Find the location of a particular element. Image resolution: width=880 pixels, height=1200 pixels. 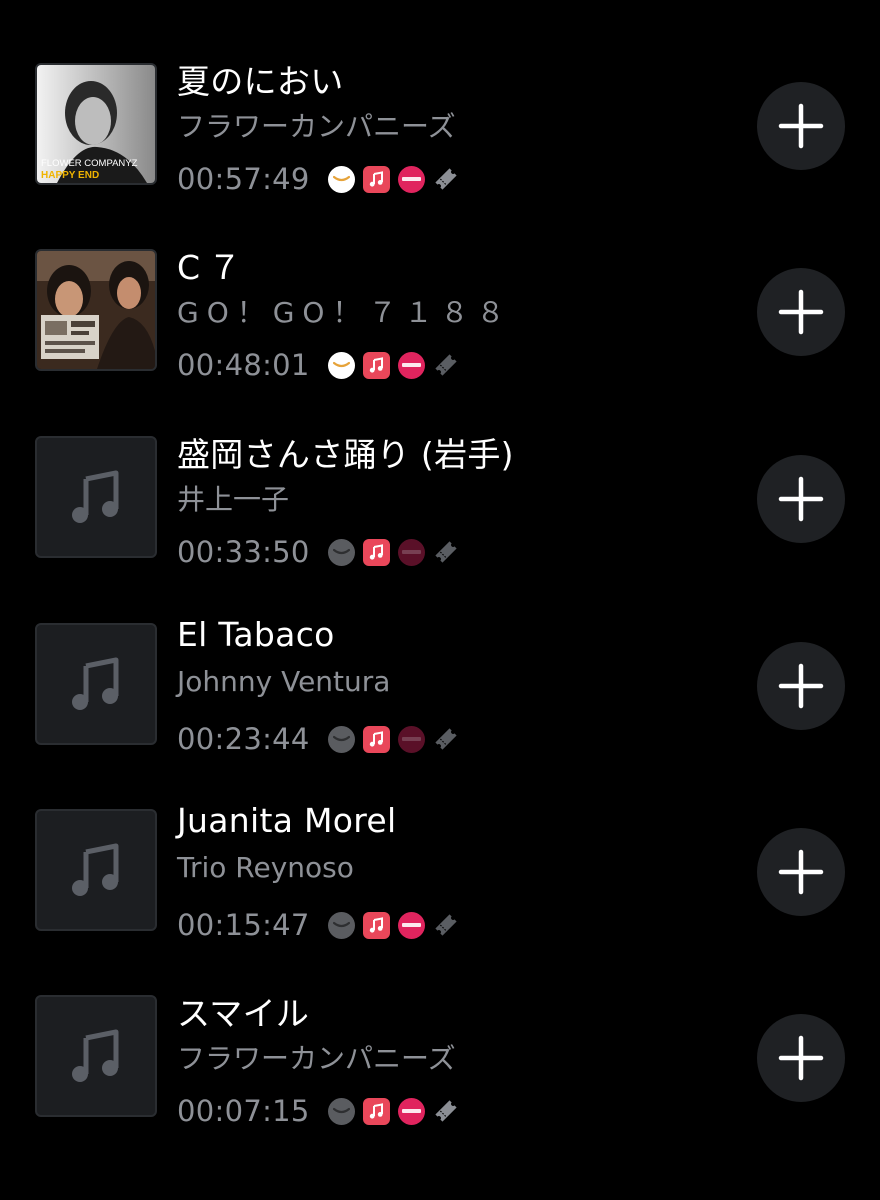

album-art-text: HAPPY END is located at coordinates (70, 175).